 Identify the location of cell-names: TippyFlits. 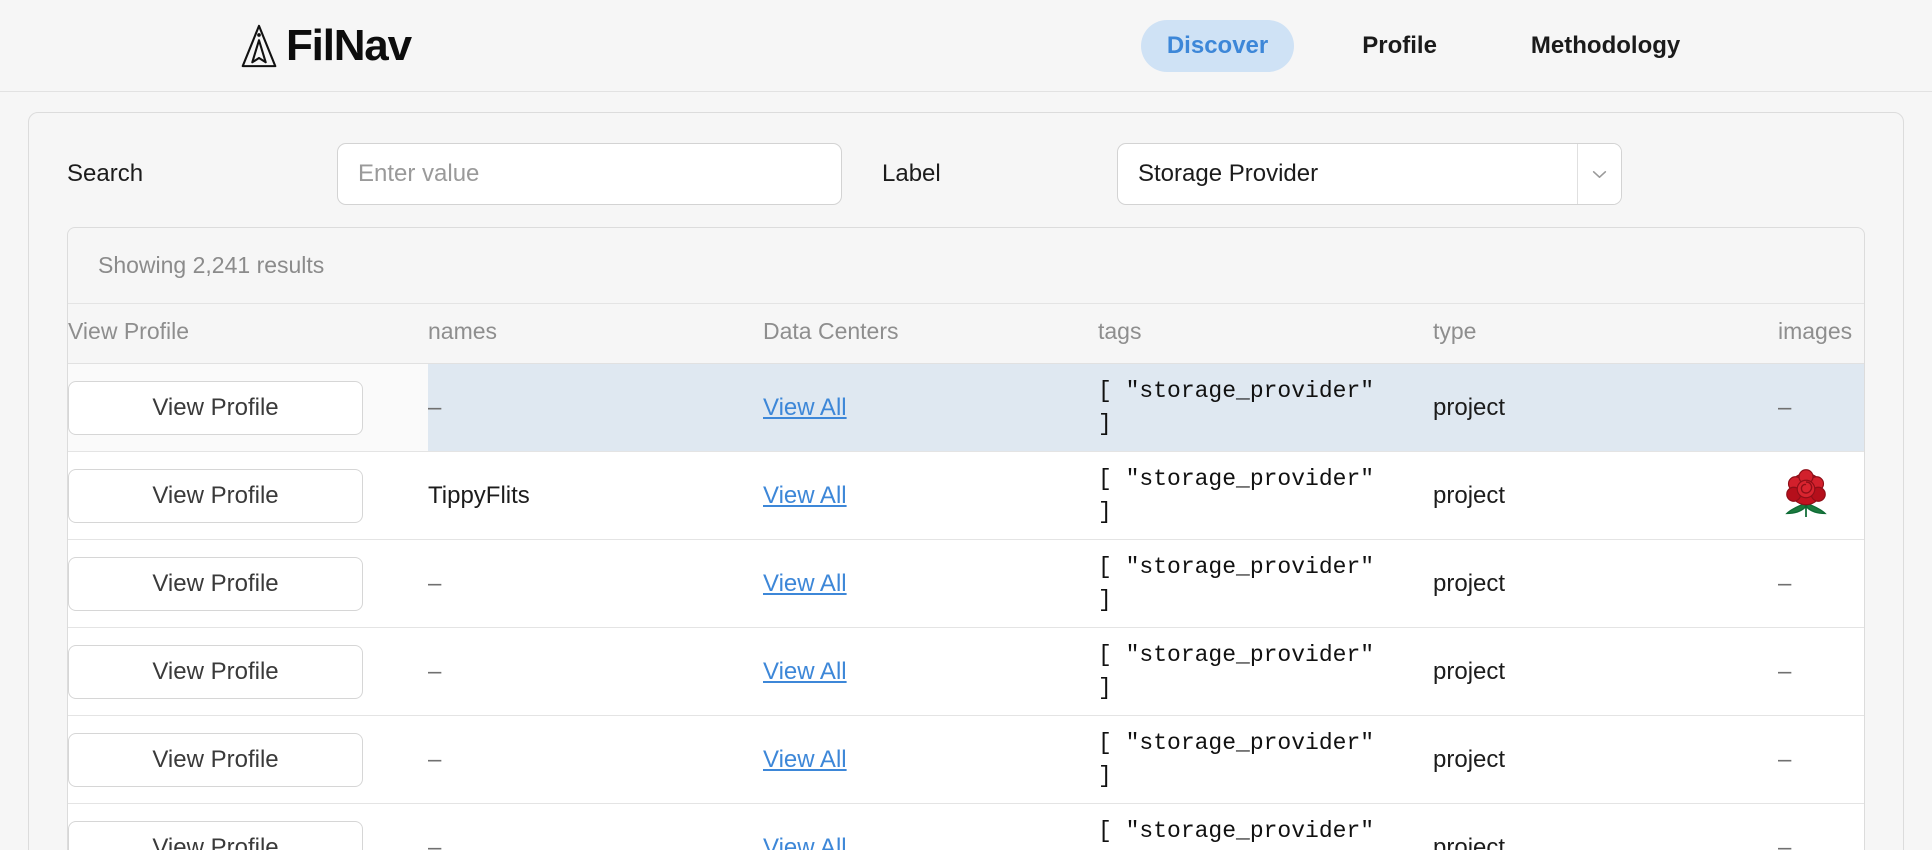
(595, 495).